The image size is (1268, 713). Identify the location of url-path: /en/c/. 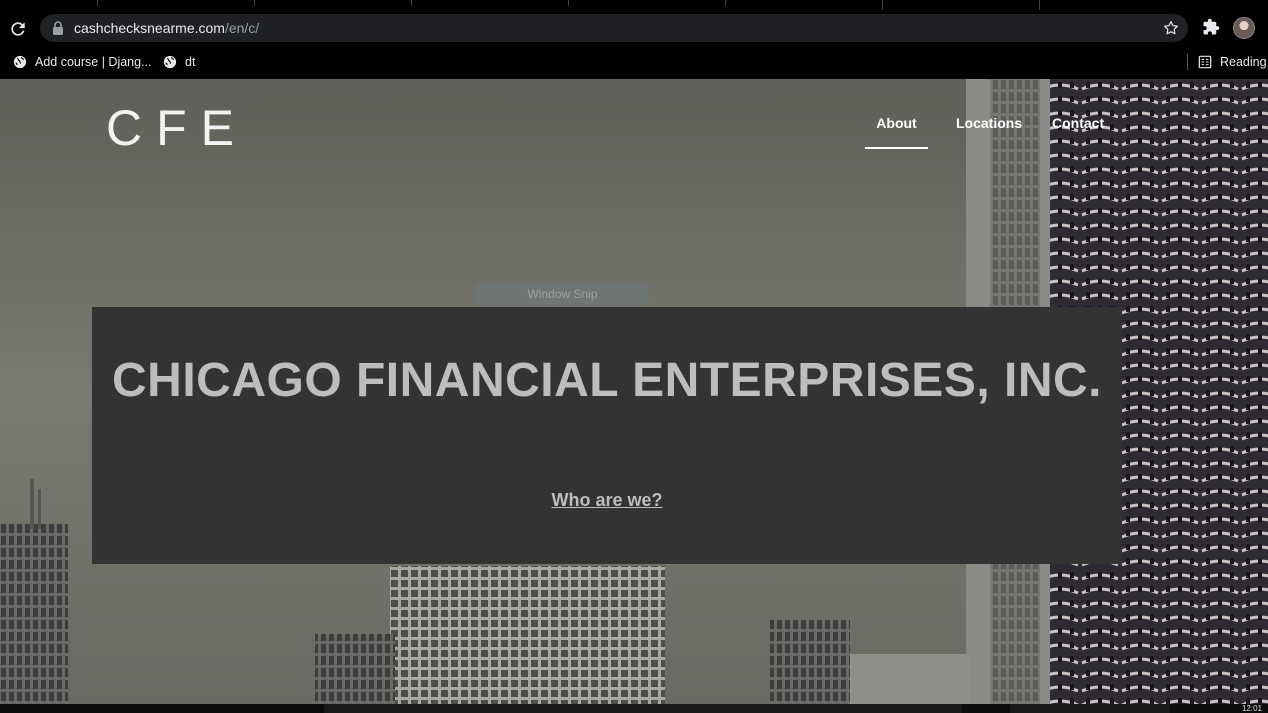
(242, 28).